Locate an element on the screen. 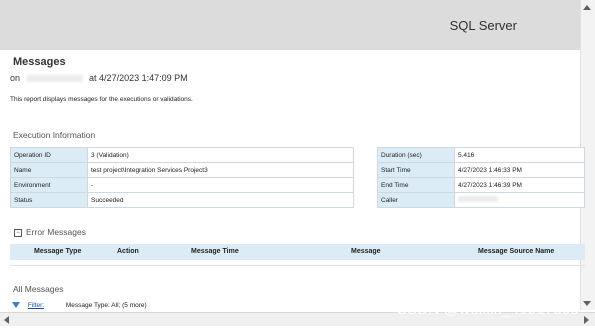 The image size is (595, 332). col-message: Message is located at coordinates (366, 251).